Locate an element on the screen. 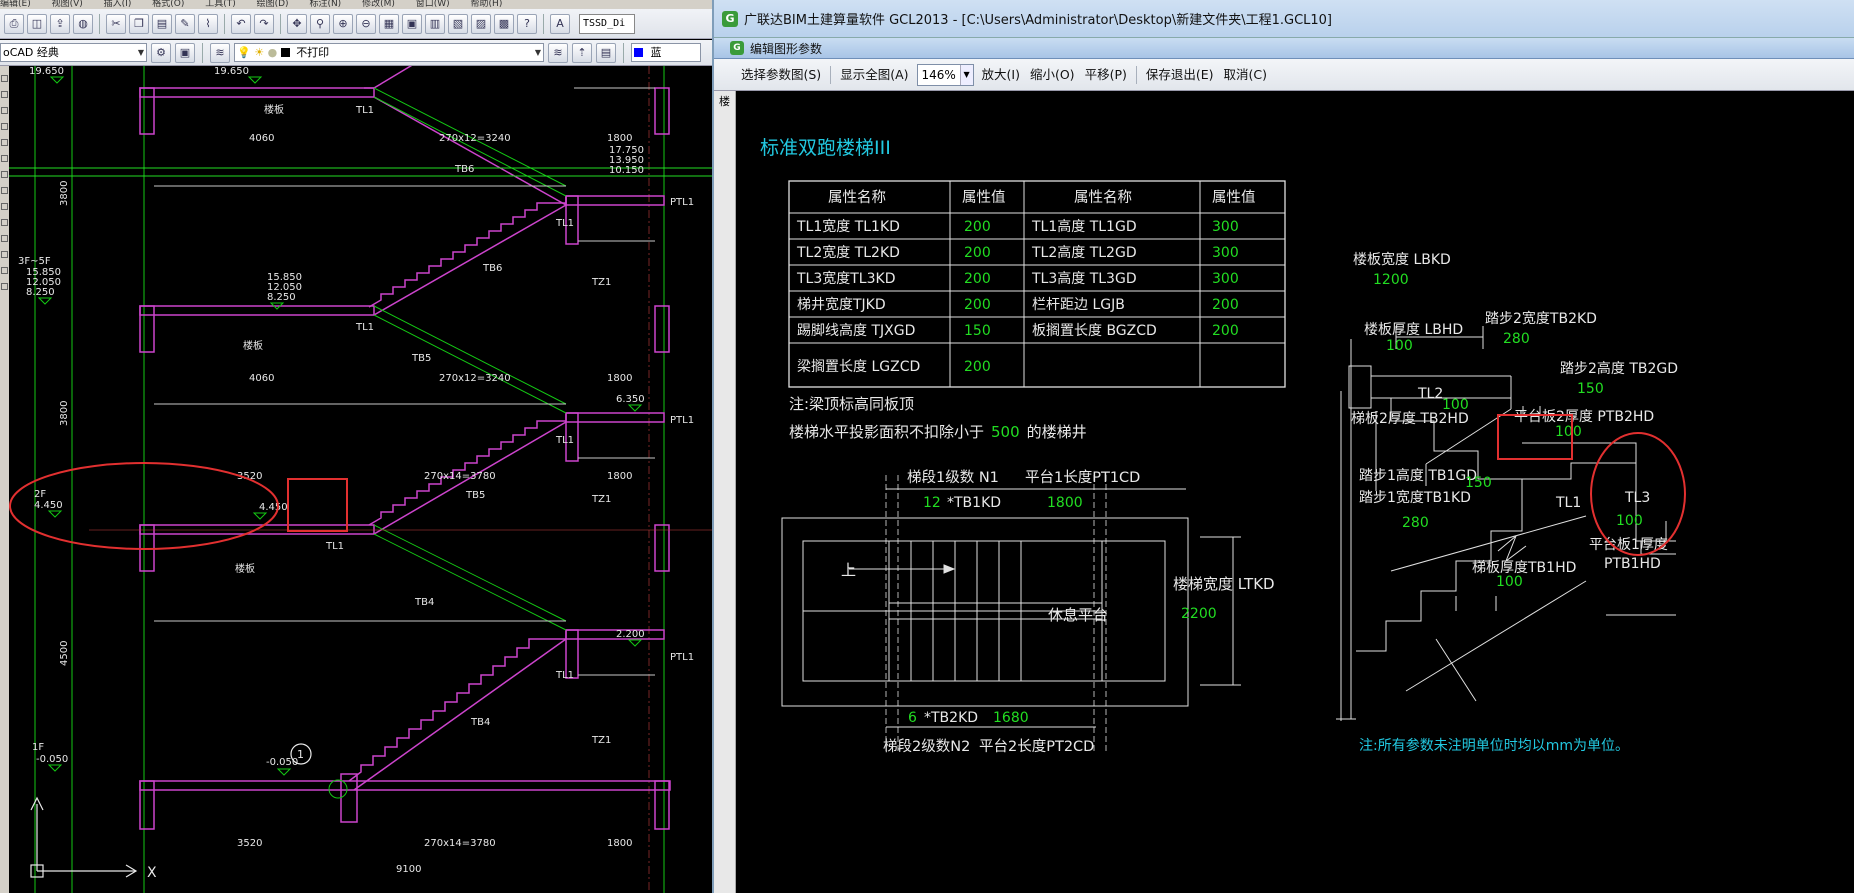 The width and height of the screenshot is (1854, 893). copy-icon: ❐ is located at coordinates (139, 23).